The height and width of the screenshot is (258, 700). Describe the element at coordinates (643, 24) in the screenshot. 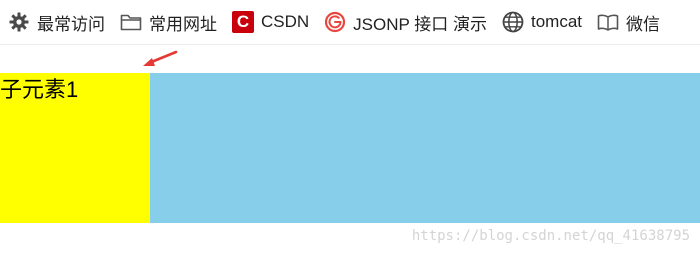

I see `bookmark-label: 微信` at that location.